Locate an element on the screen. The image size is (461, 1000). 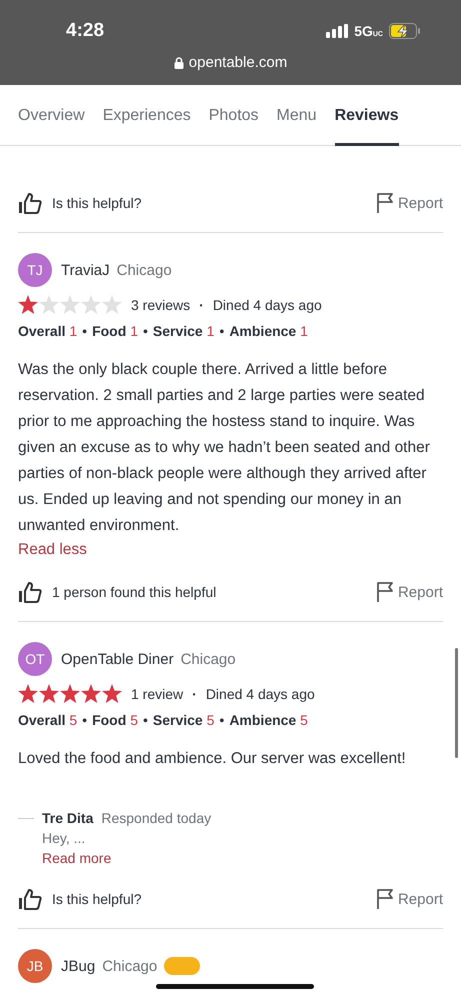
avatar: JB is located at coordinates (35, 966).